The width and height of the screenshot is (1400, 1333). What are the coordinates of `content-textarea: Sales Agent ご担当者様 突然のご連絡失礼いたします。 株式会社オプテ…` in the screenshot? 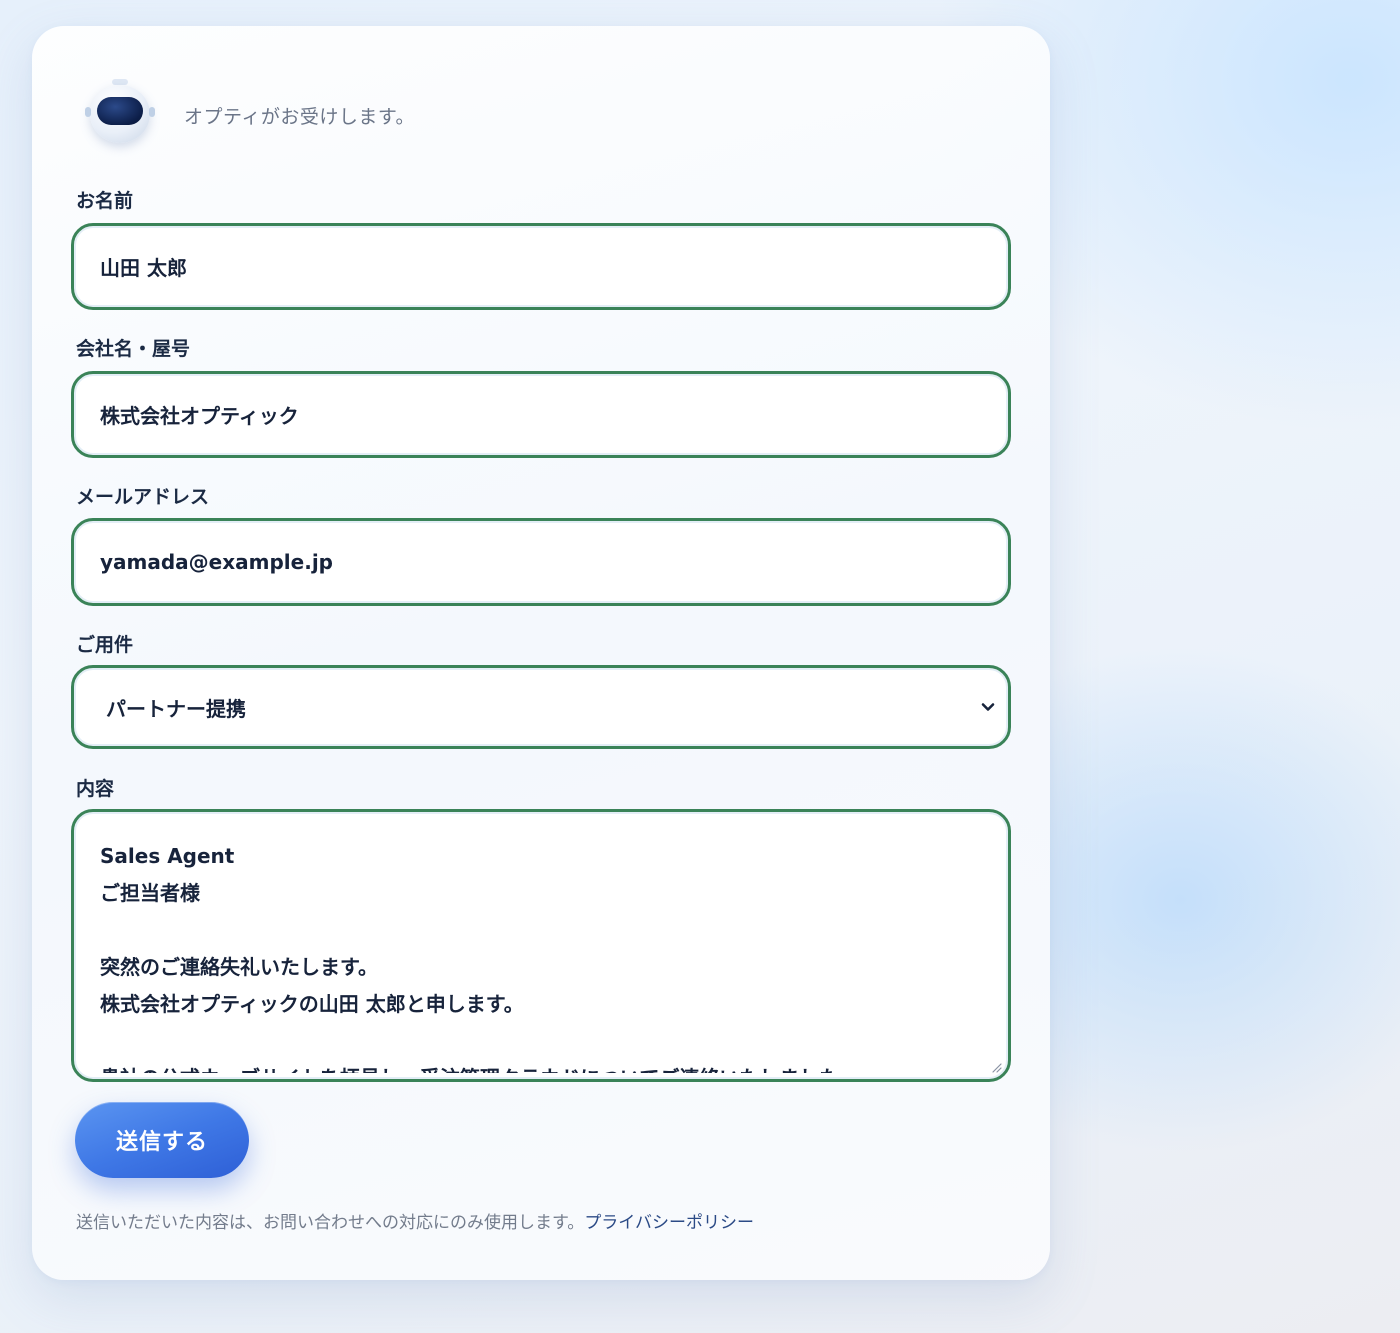 It's located at (541, 945).